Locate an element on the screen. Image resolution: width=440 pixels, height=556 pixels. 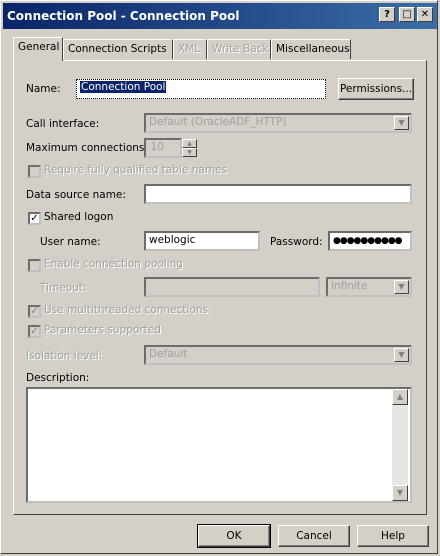
password-value: ●●●●●●●●●● is located at coordinates (368, 241).